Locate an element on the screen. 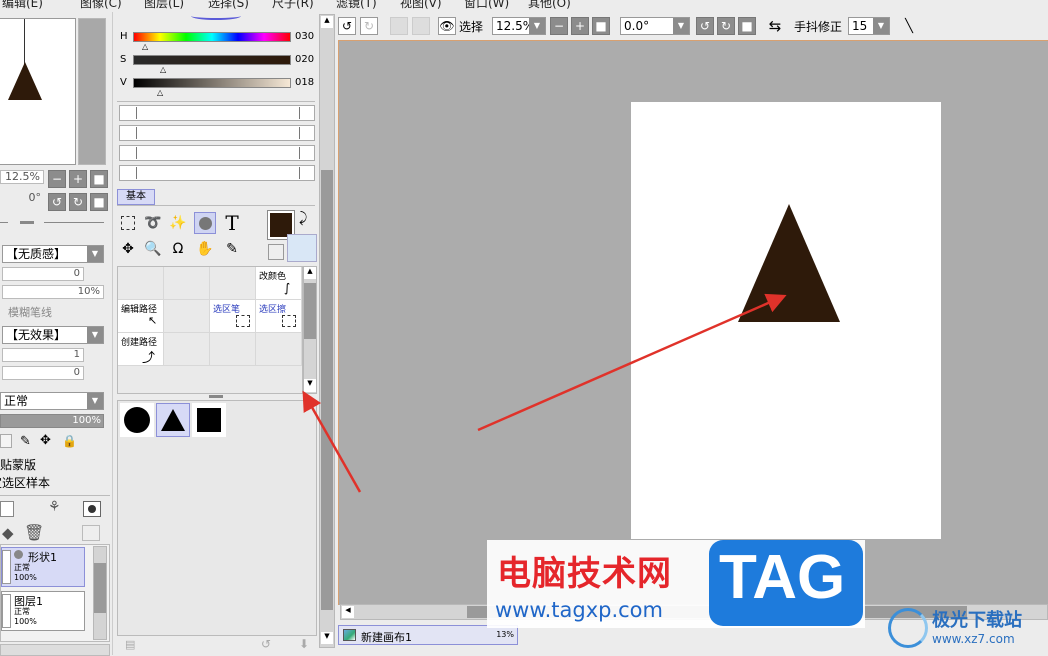  canvas-tab-icon is located at coordinates (349, 635).